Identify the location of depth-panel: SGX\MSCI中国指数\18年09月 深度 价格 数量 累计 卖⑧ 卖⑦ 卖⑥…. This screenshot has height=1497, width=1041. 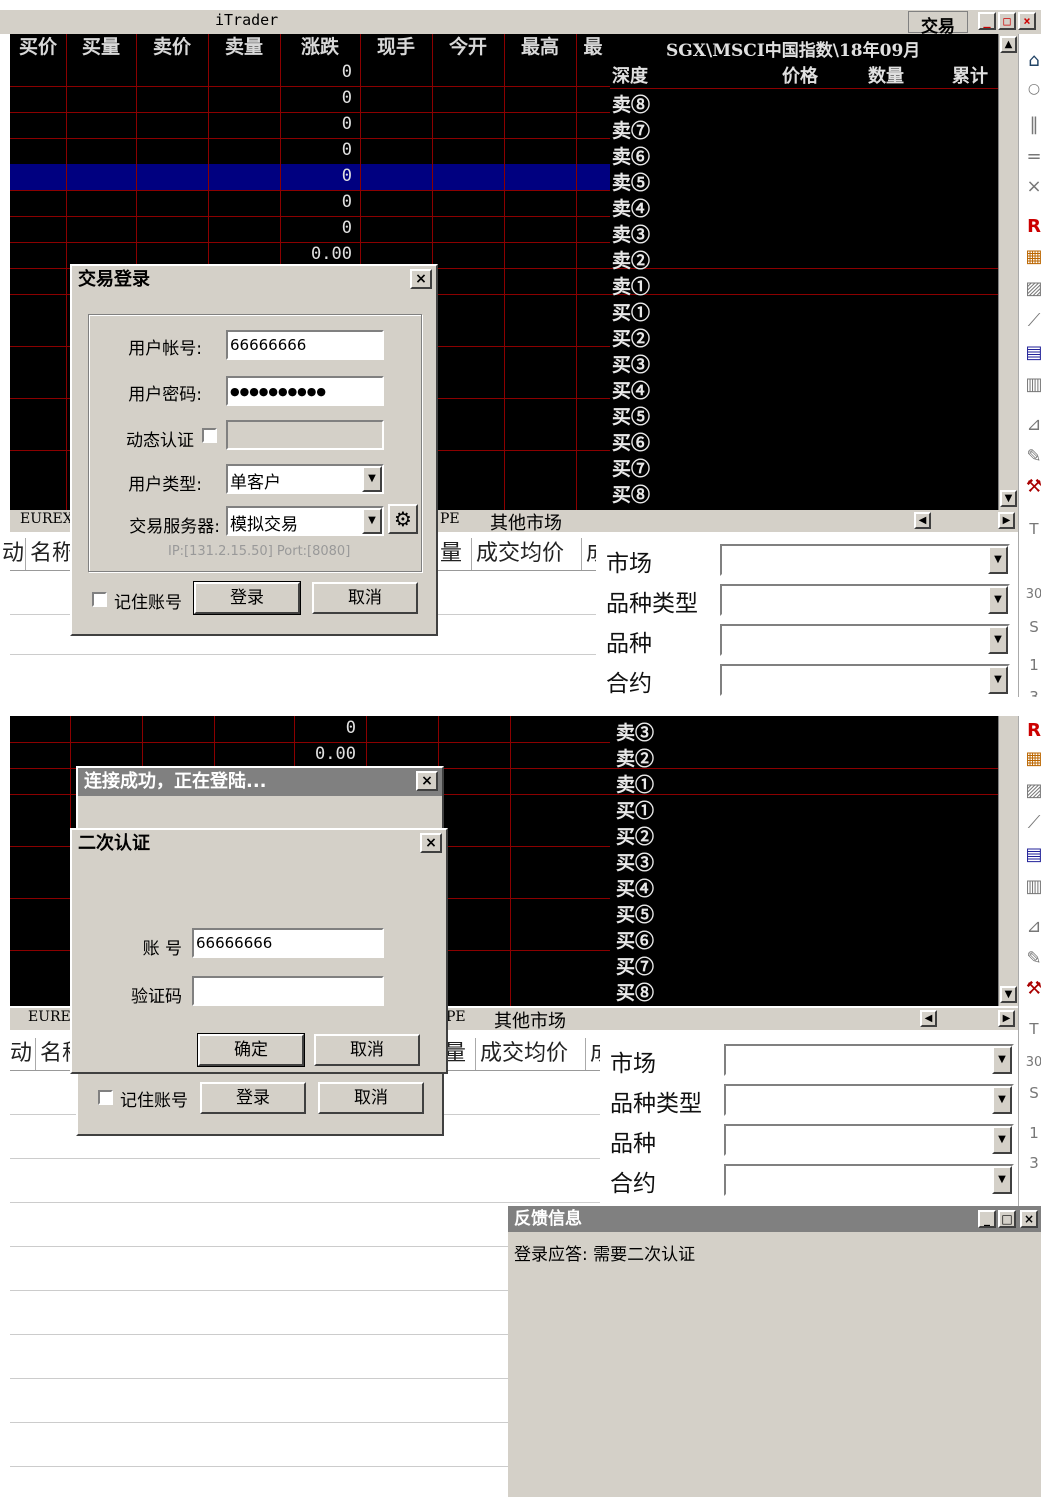
(804, 273).